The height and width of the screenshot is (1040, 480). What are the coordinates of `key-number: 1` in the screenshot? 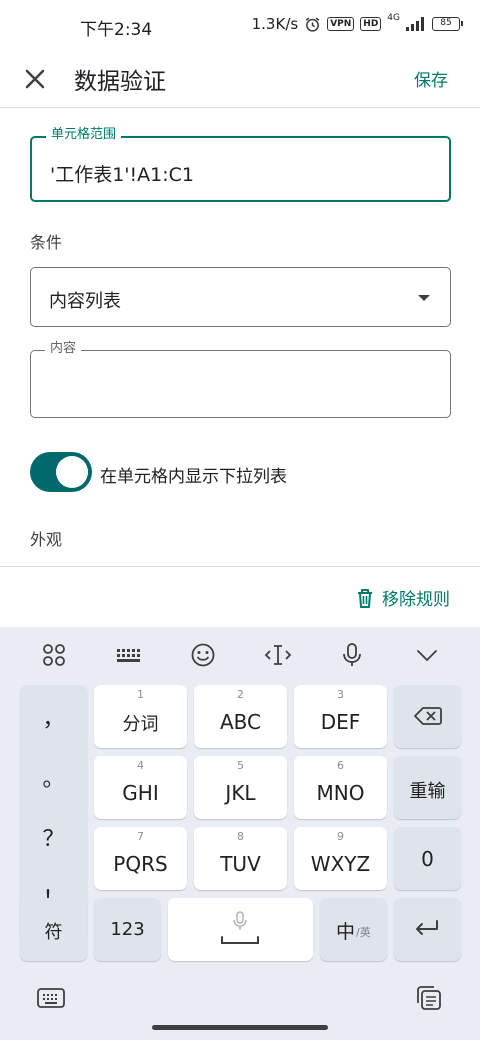 It's located at (140, 694).